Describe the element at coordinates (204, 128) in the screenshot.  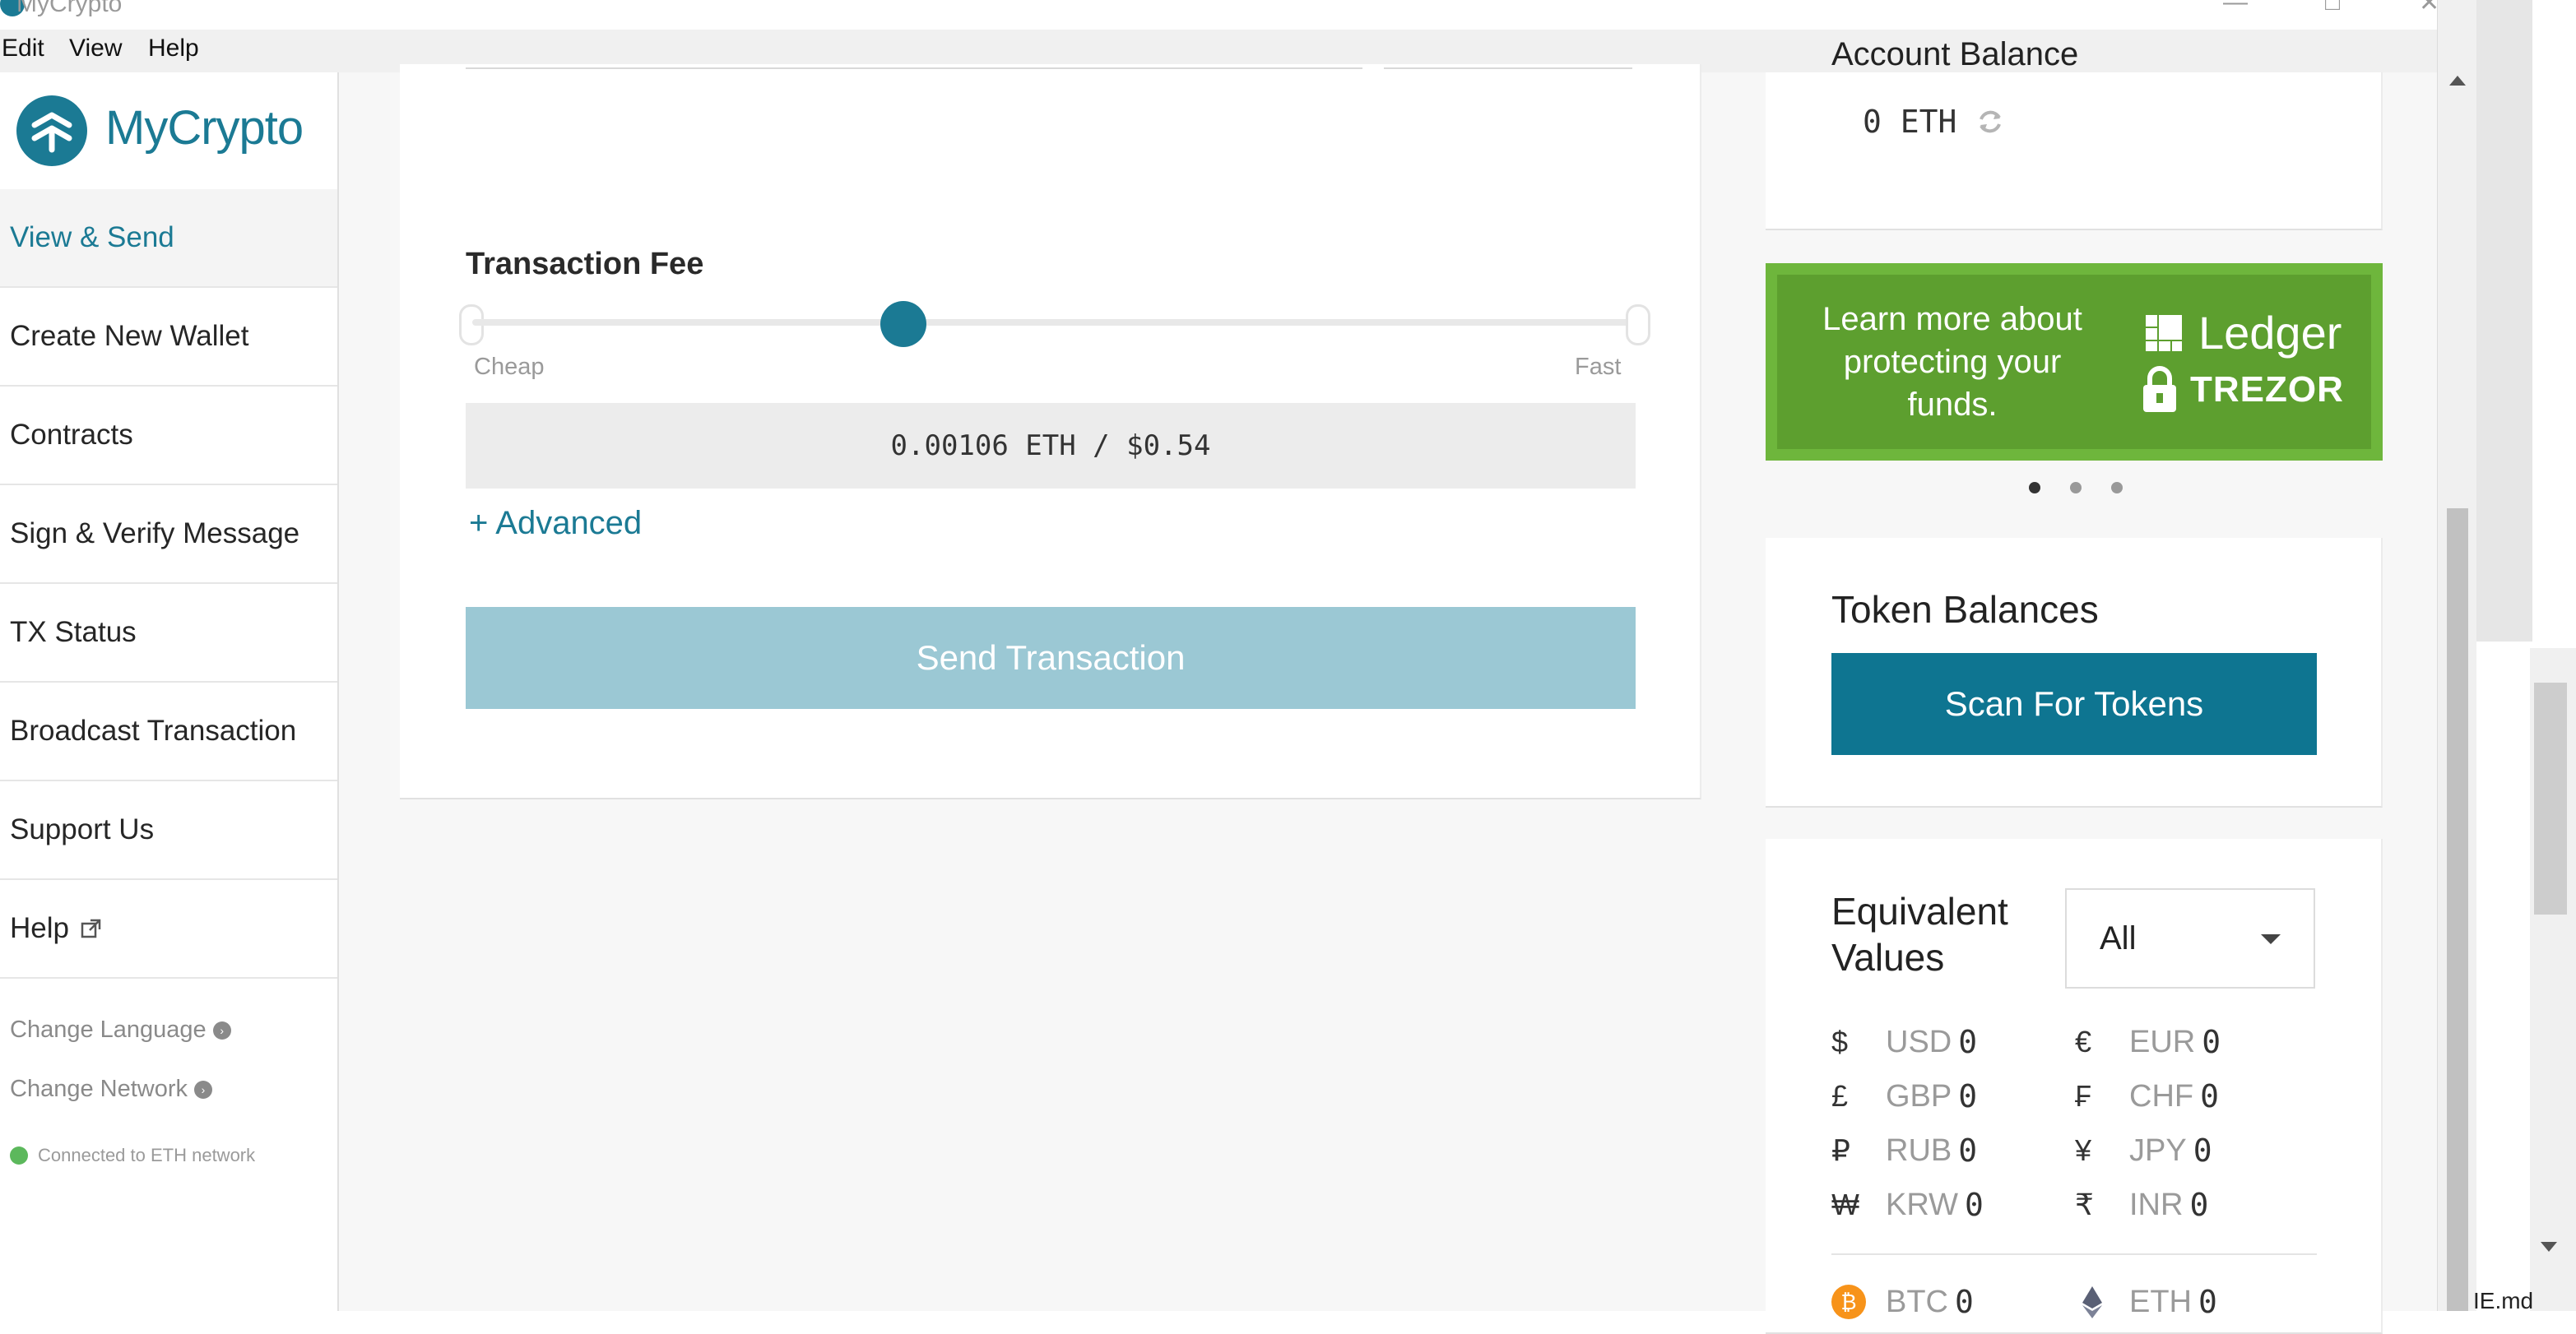
I see `logo-text: MyCrypto` at that location.